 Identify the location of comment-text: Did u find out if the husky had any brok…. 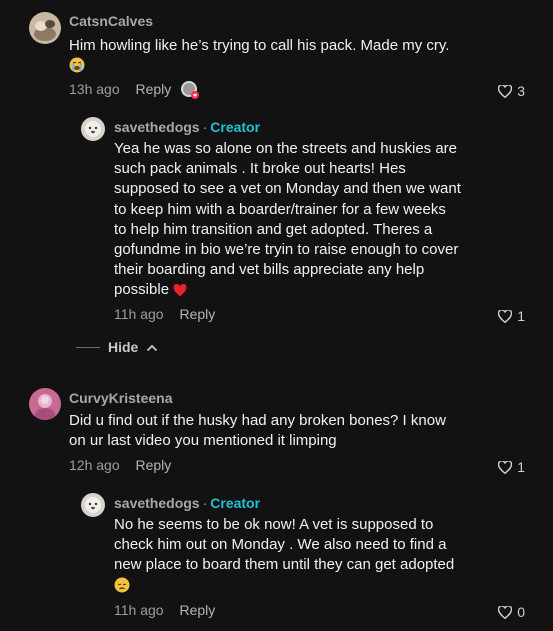
(289, 431).